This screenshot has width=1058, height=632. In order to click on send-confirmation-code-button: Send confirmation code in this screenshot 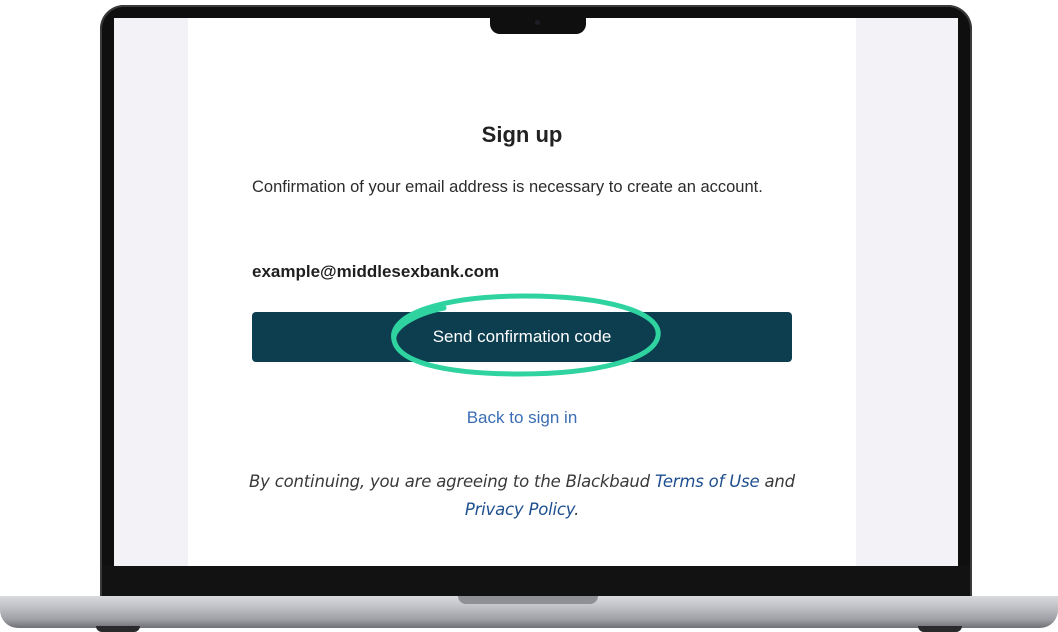, I will do `click(522, 337)`.